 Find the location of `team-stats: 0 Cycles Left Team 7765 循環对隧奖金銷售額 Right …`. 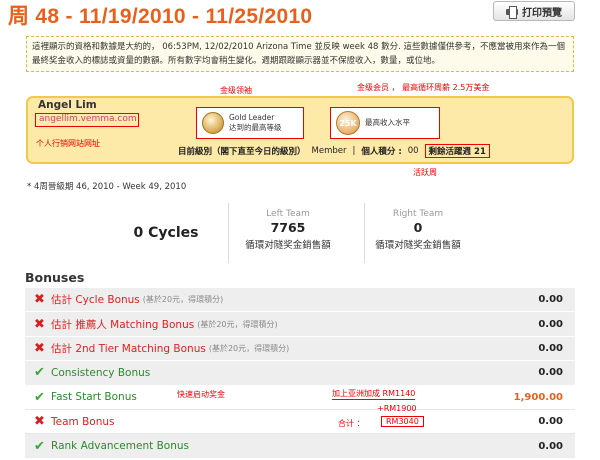

team-stats: 0 Cycles Left Team 7765 循環对隧奖金銷售額 Right … is located at coordinates (298, 234).